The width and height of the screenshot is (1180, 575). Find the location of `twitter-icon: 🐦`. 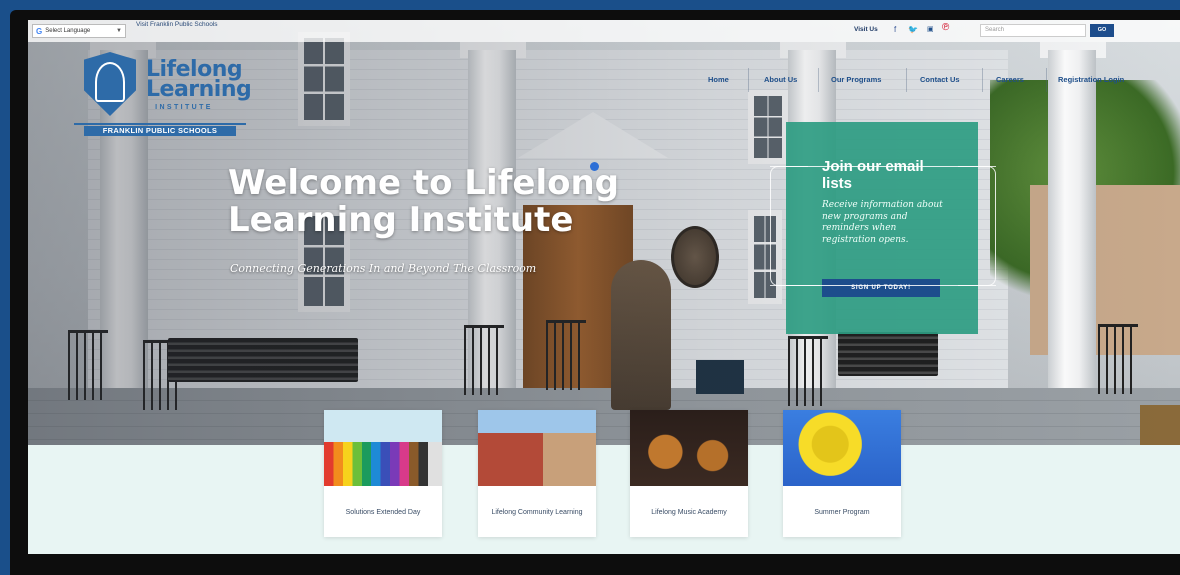

twitter-icon: 🐦 is located at coordinates (913, 30).